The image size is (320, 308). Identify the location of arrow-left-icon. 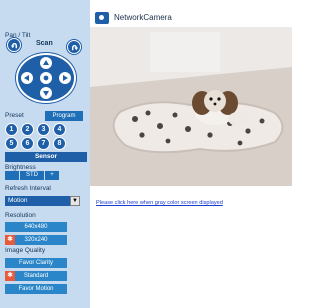
(26, 78).